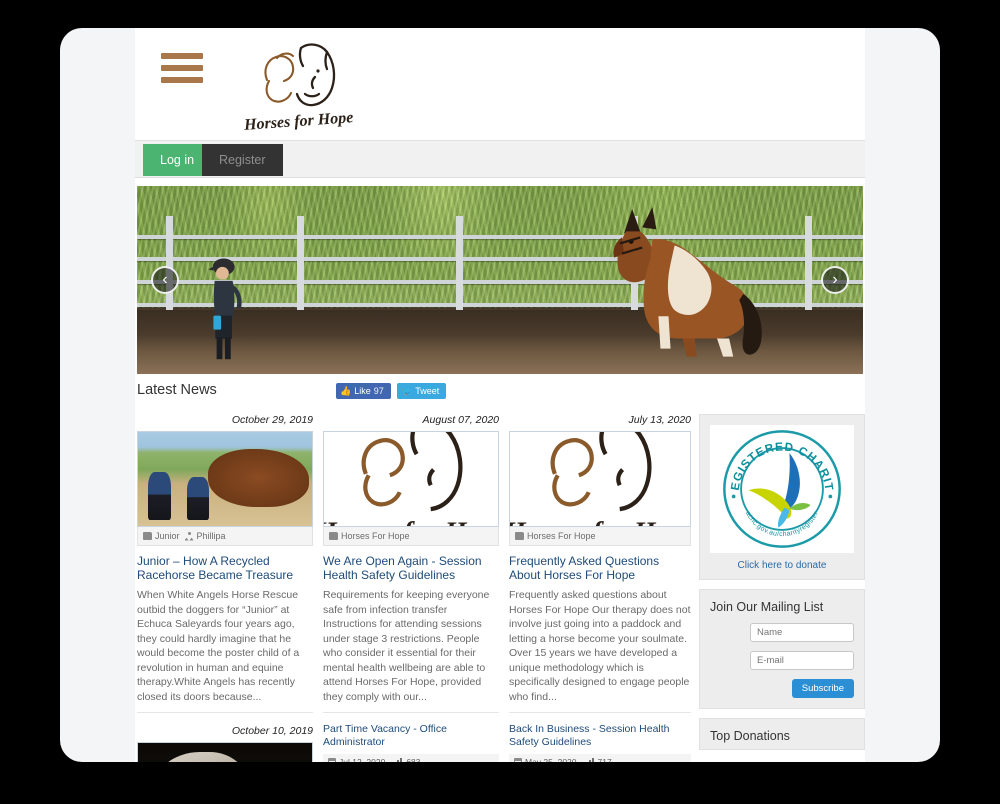  Describe the element at coordinates (427, 391) in the screenshot. I see `twitter-tweet-label: Tweet` at that location.